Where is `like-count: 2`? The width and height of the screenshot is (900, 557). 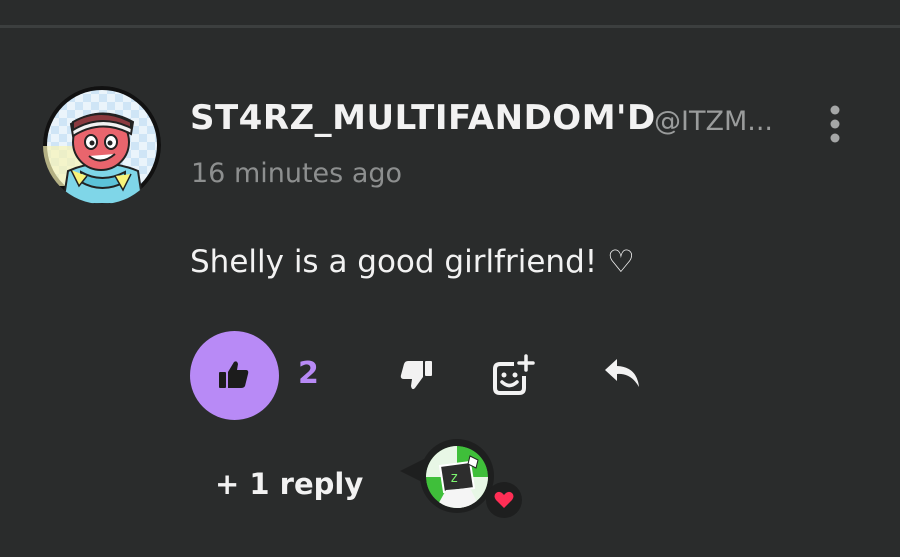 like-count: 2 is located at coordinates (308, 373).